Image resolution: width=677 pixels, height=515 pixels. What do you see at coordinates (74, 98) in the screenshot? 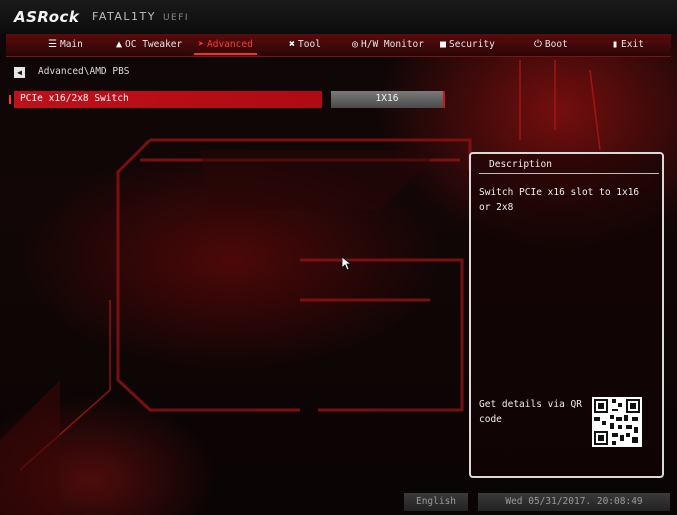
I see `option-label: PCIe x16/2x8 Switch` at bounding box center [74, 98].